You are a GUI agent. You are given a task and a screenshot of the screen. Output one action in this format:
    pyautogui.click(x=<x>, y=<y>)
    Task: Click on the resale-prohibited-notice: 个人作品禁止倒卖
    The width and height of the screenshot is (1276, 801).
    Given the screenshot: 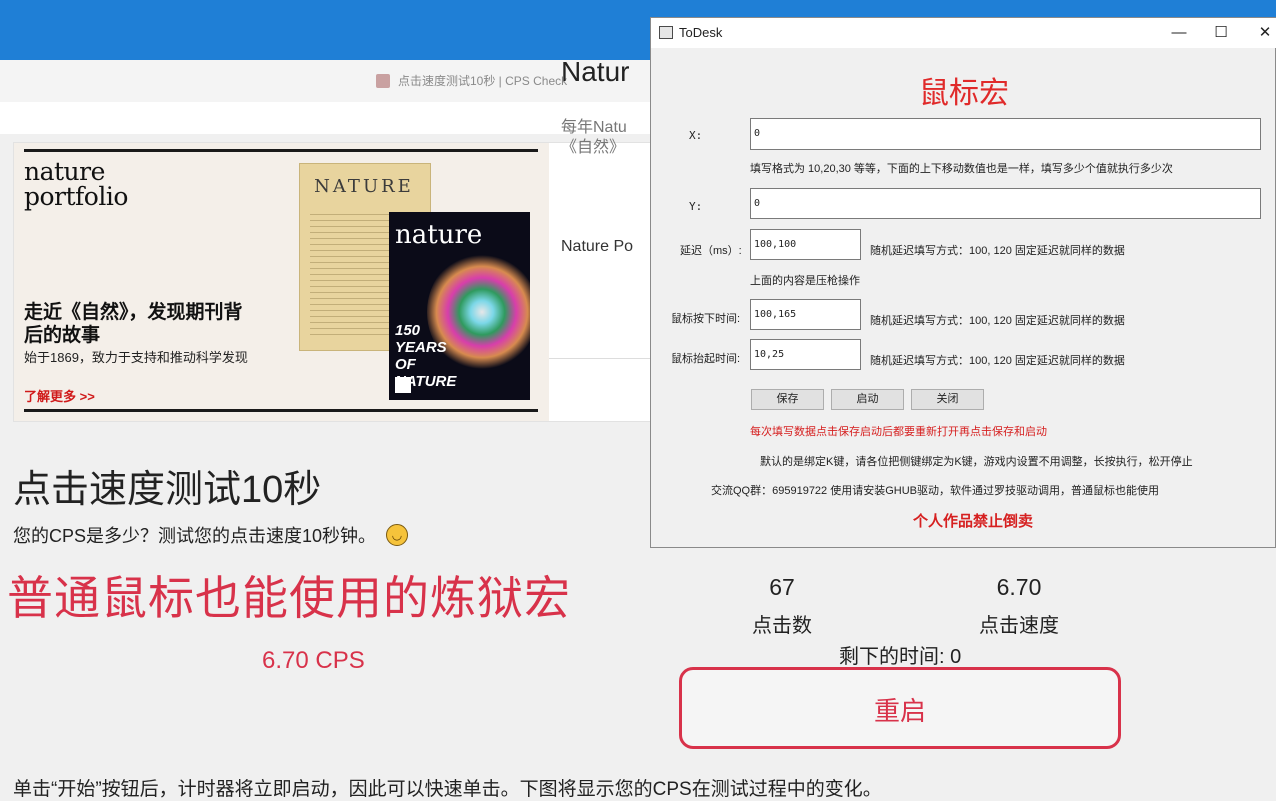 What is the action you would take?
    pyautogui.click(x=972, y=521)
    